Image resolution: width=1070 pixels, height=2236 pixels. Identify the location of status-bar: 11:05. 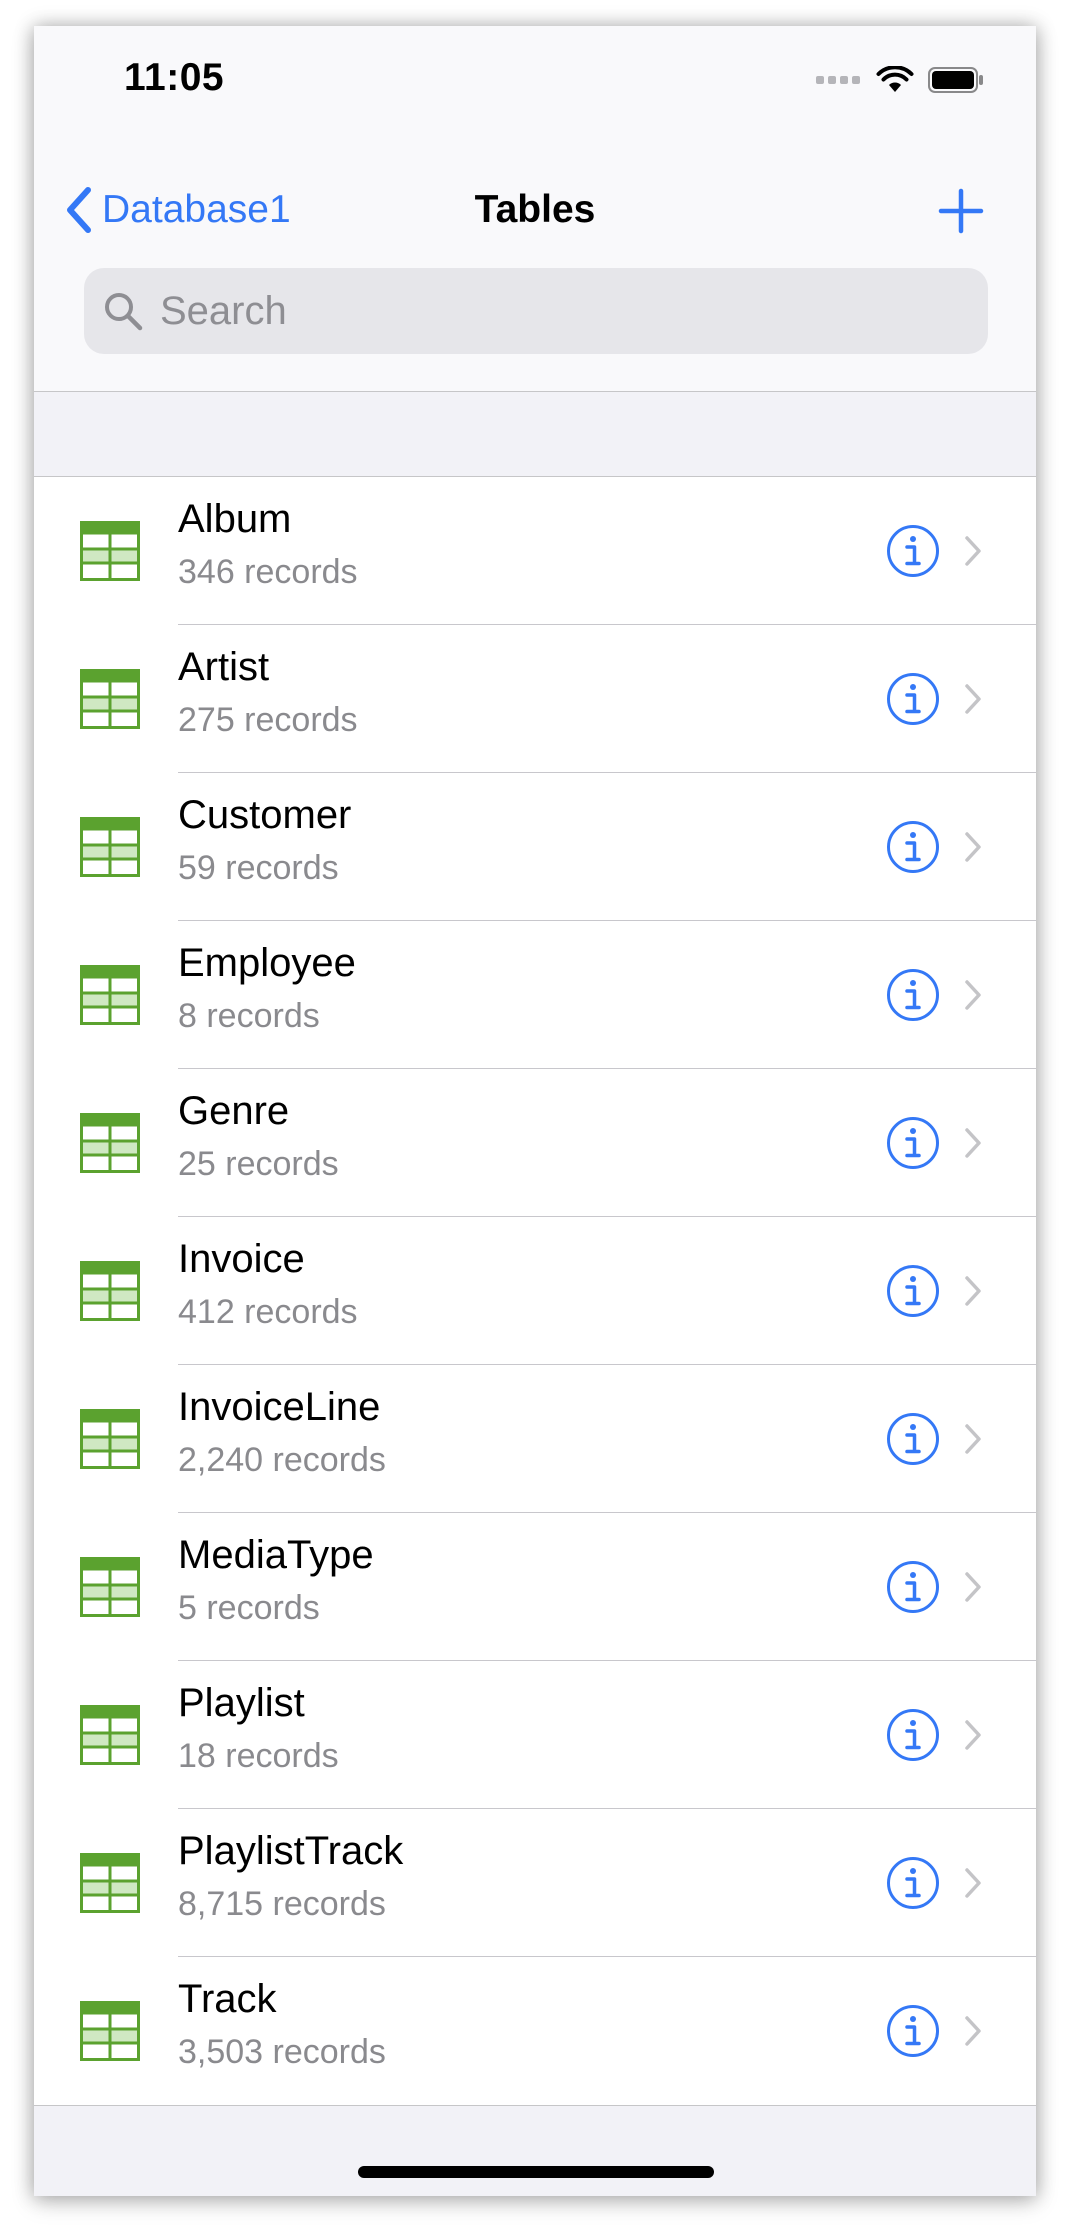
(535, 86).